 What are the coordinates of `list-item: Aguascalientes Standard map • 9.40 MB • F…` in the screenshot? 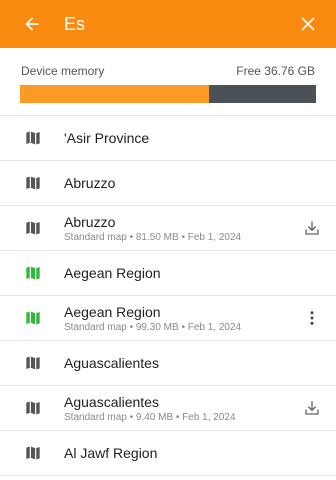 It's located at (168, 408).